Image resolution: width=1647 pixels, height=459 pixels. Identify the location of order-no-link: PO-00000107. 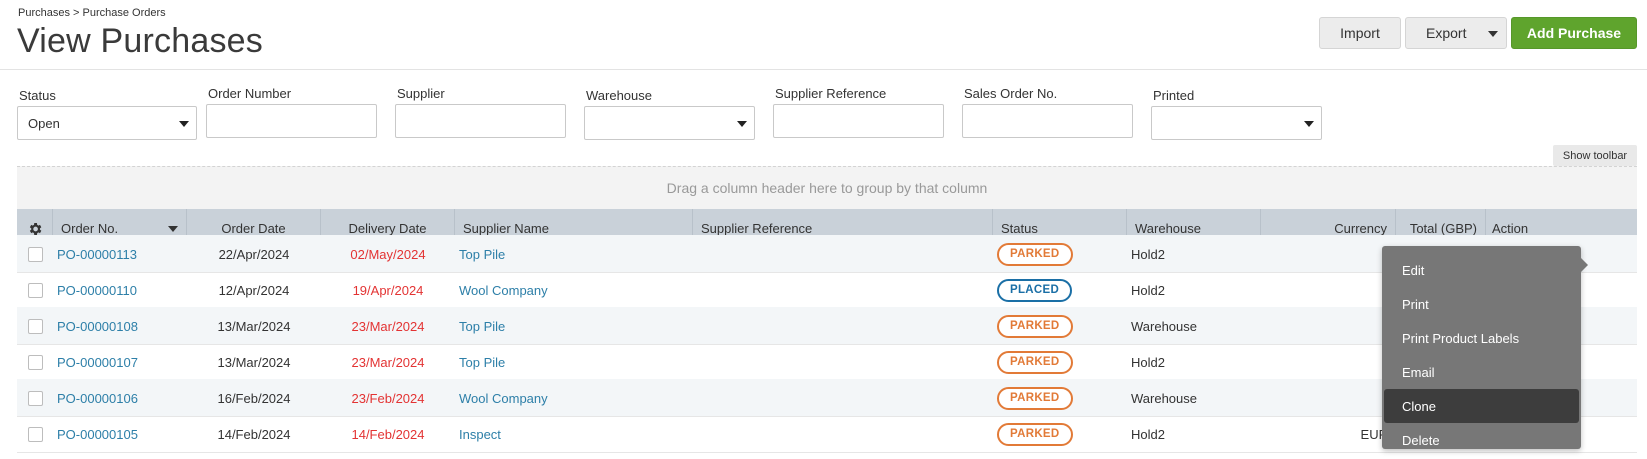
(97, 362).